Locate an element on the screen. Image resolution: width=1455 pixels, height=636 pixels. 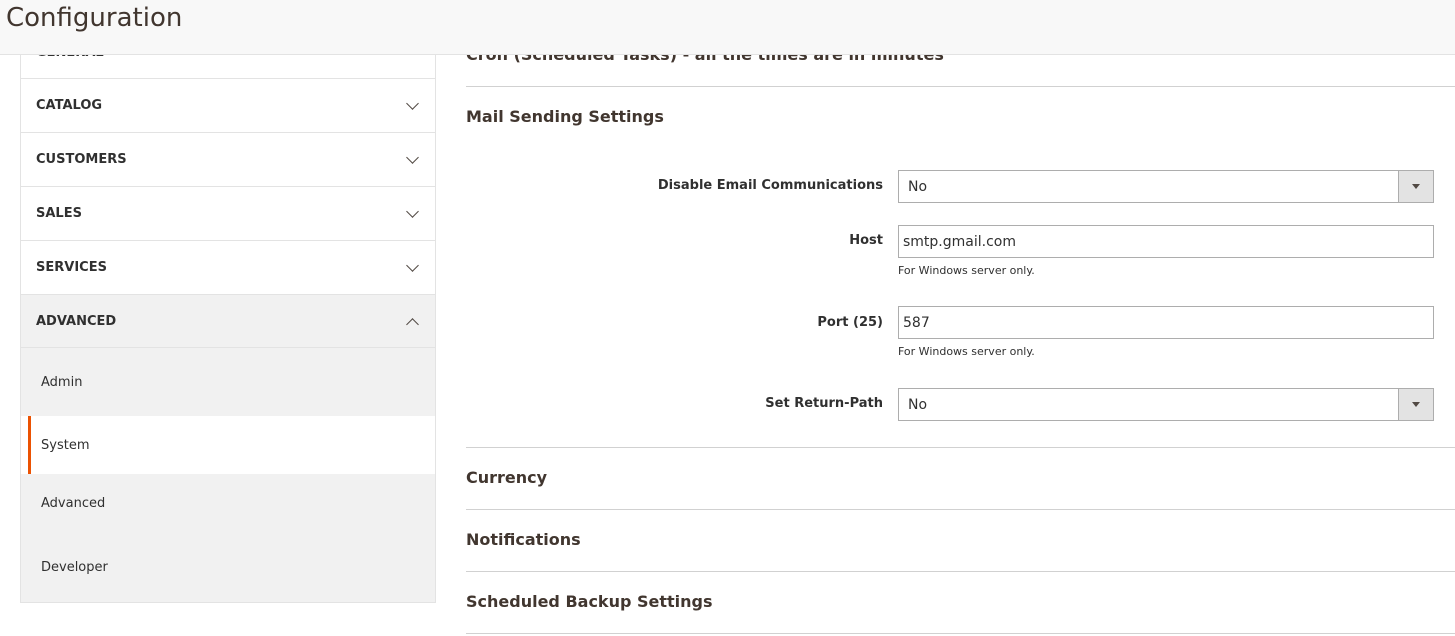
section-currency-title: Currency is located at coordinates (506, 477).